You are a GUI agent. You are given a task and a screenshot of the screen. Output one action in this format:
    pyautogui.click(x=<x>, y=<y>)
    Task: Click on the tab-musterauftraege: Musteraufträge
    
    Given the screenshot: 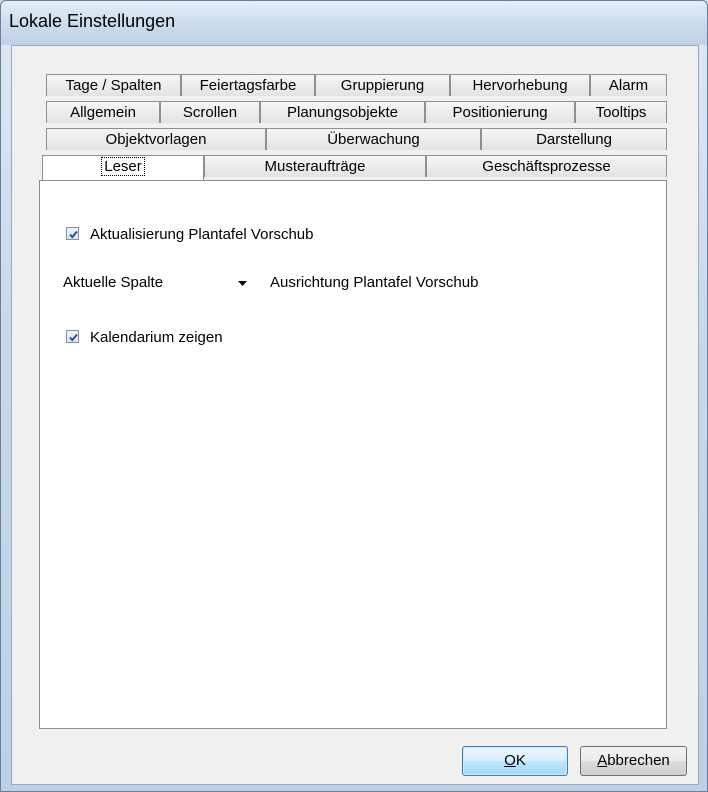 What is the action you would take?
    pyautogui.click(x=315, y=166)
    